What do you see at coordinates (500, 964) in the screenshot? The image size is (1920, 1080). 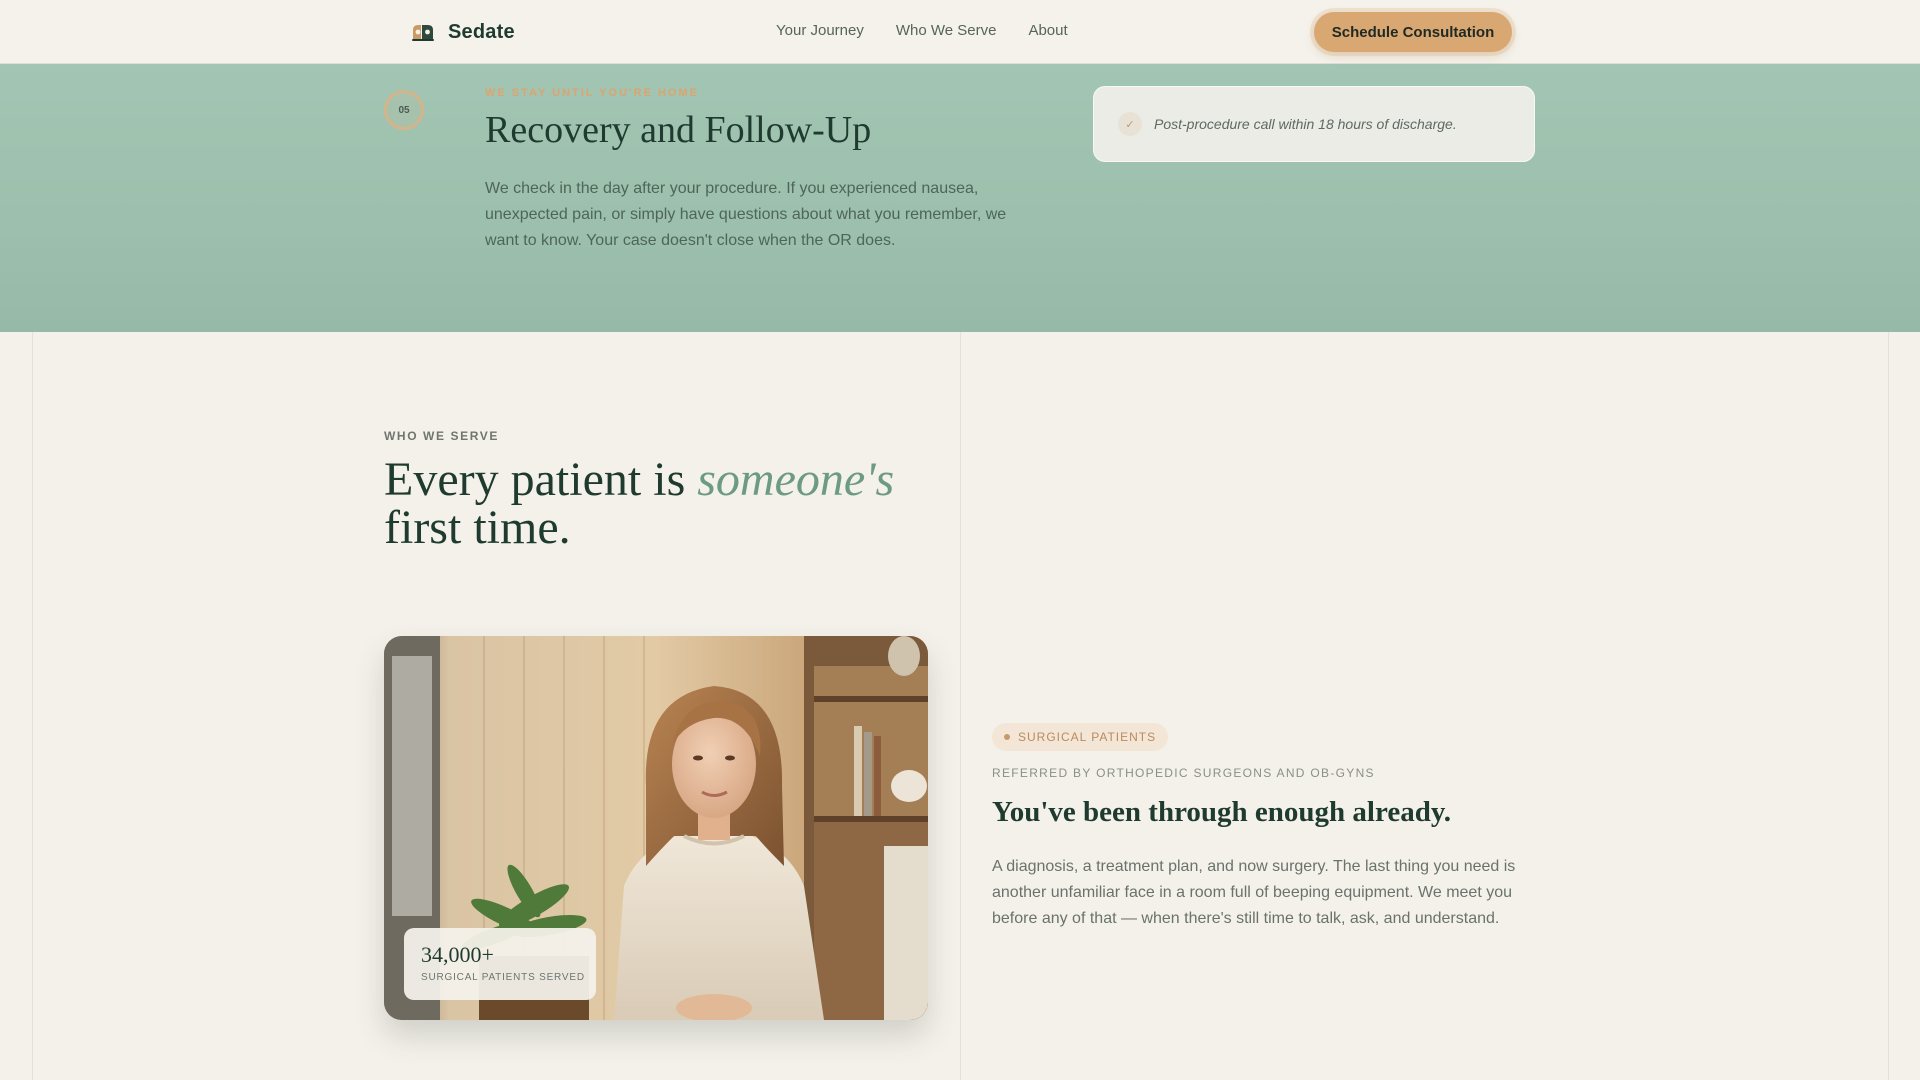 I see `patients-served-stat-card: 34,000+ SURGICAL PATIENTS SERVED` at bounding box center [500, 964].